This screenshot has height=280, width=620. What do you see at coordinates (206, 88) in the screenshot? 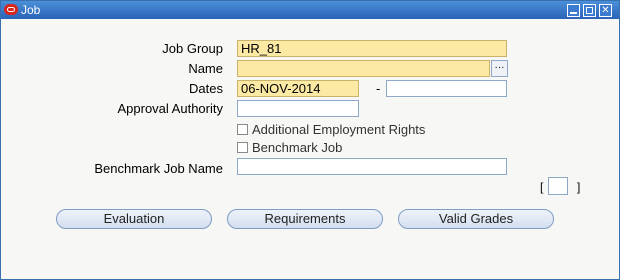
I see `dates-label: Dates` at bounding box center [206, 88].